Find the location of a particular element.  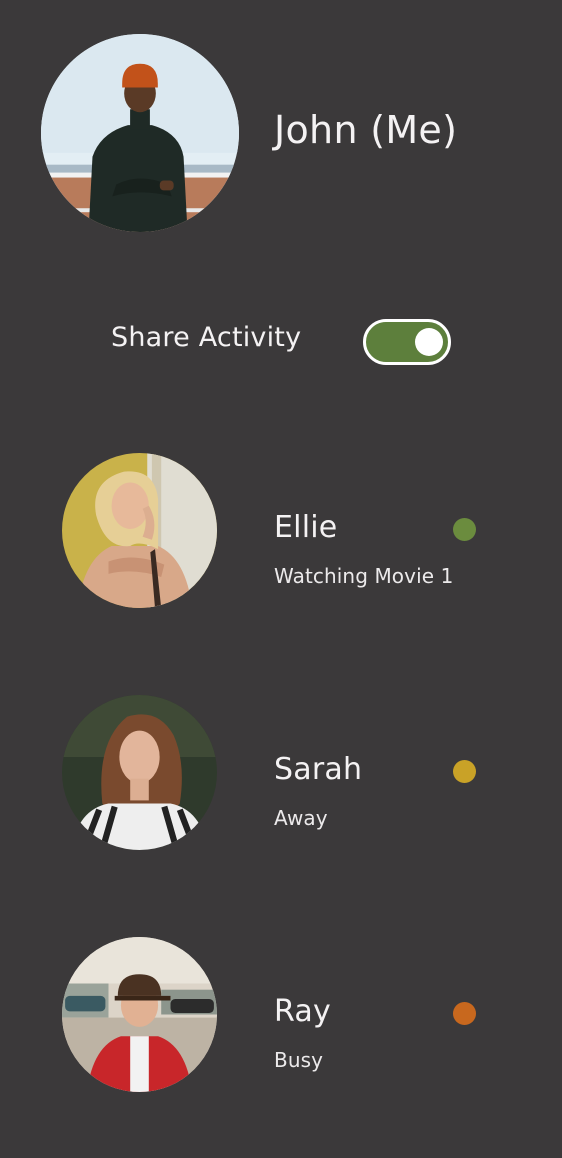

friend-status-ray: Busy is located at coordinates (299, 1060).